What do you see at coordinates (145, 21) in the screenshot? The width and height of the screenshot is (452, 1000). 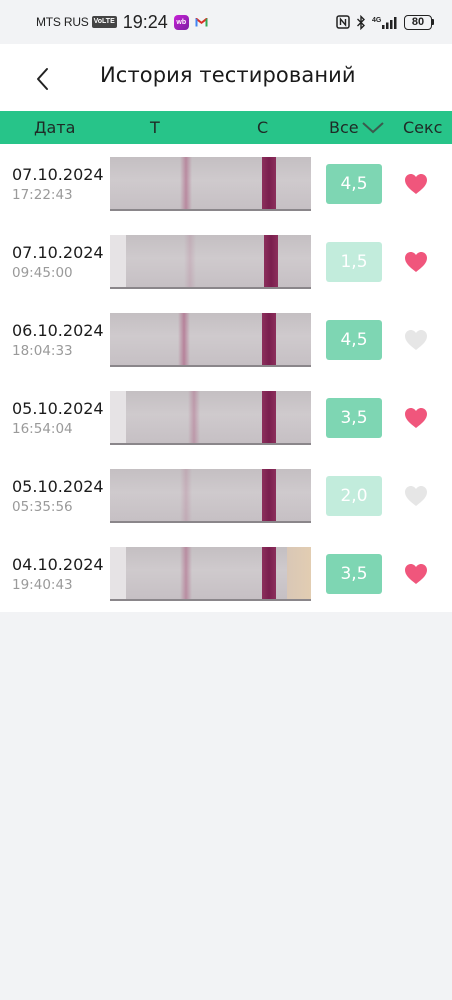 I see `status-time: 19:24` at bounding box center [145, 21].